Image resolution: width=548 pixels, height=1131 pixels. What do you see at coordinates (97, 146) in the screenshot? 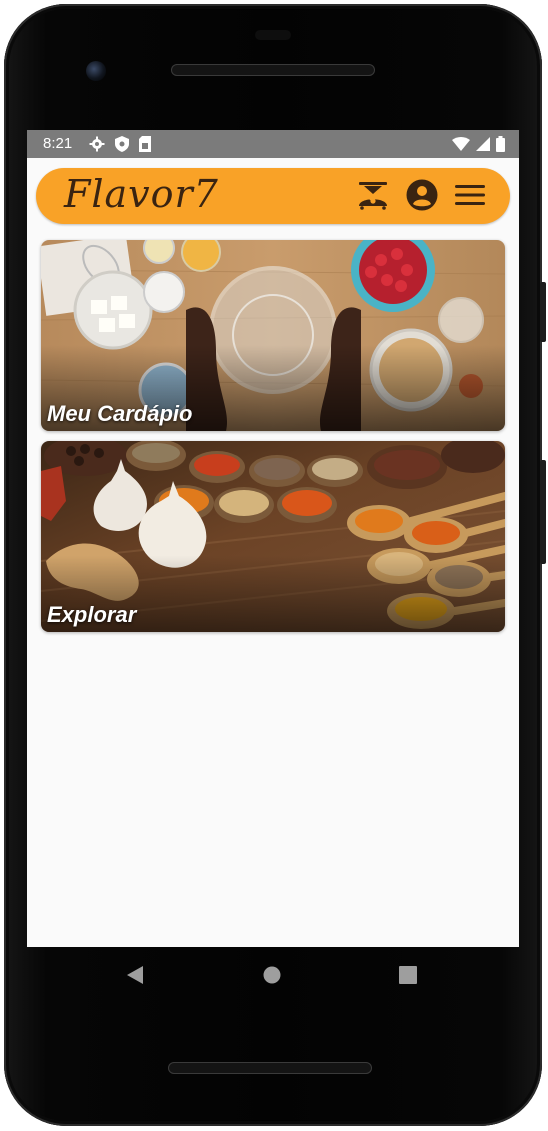
I see `gear-icon` at bounding box center [97, 146].